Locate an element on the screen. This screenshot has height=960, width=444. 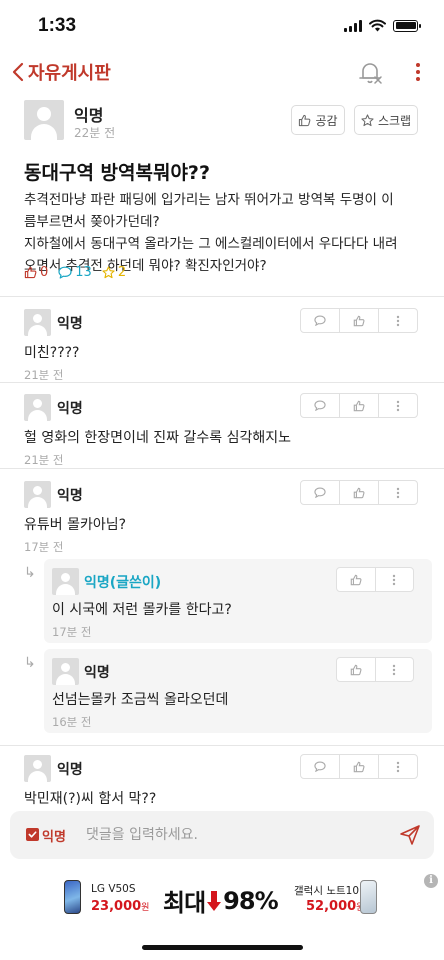
like-button: 공감 is located at coordinates (318, 120).